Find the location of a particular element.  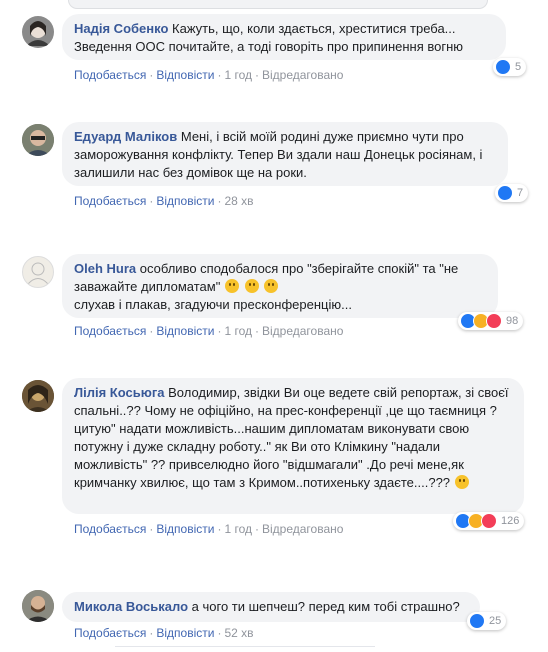

reaction-summary: 25 is located at coordinates (487, 621).